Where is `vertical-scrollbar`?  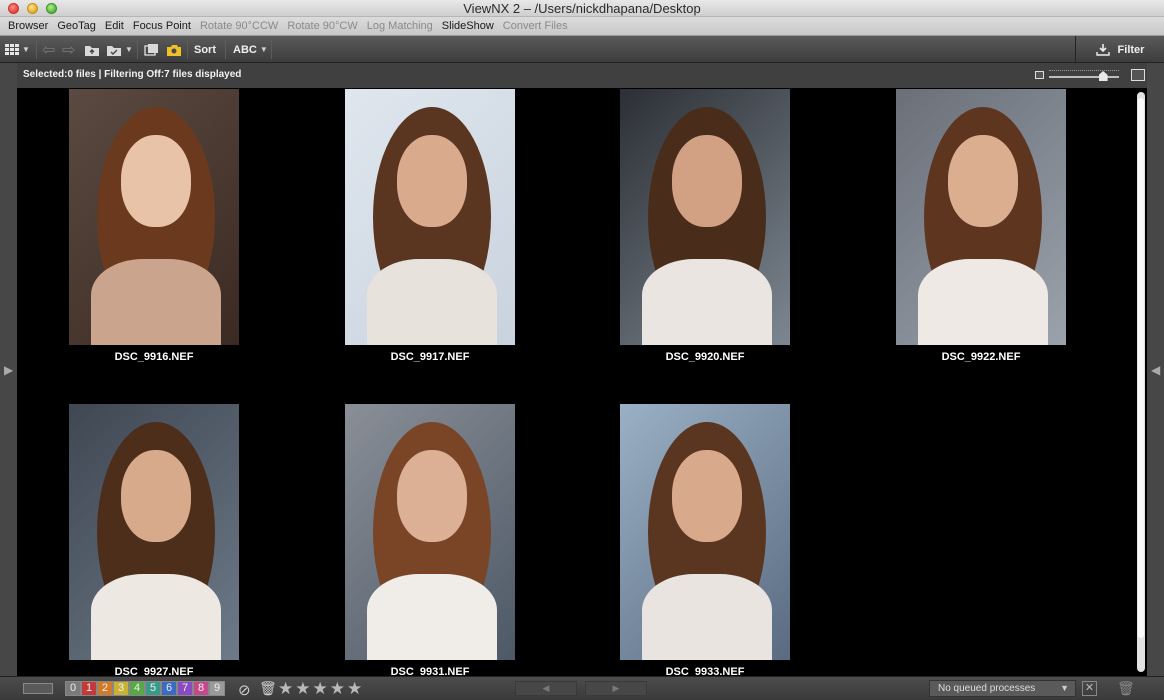
vertical-scrollbar is located at coordinates (1141, 382).